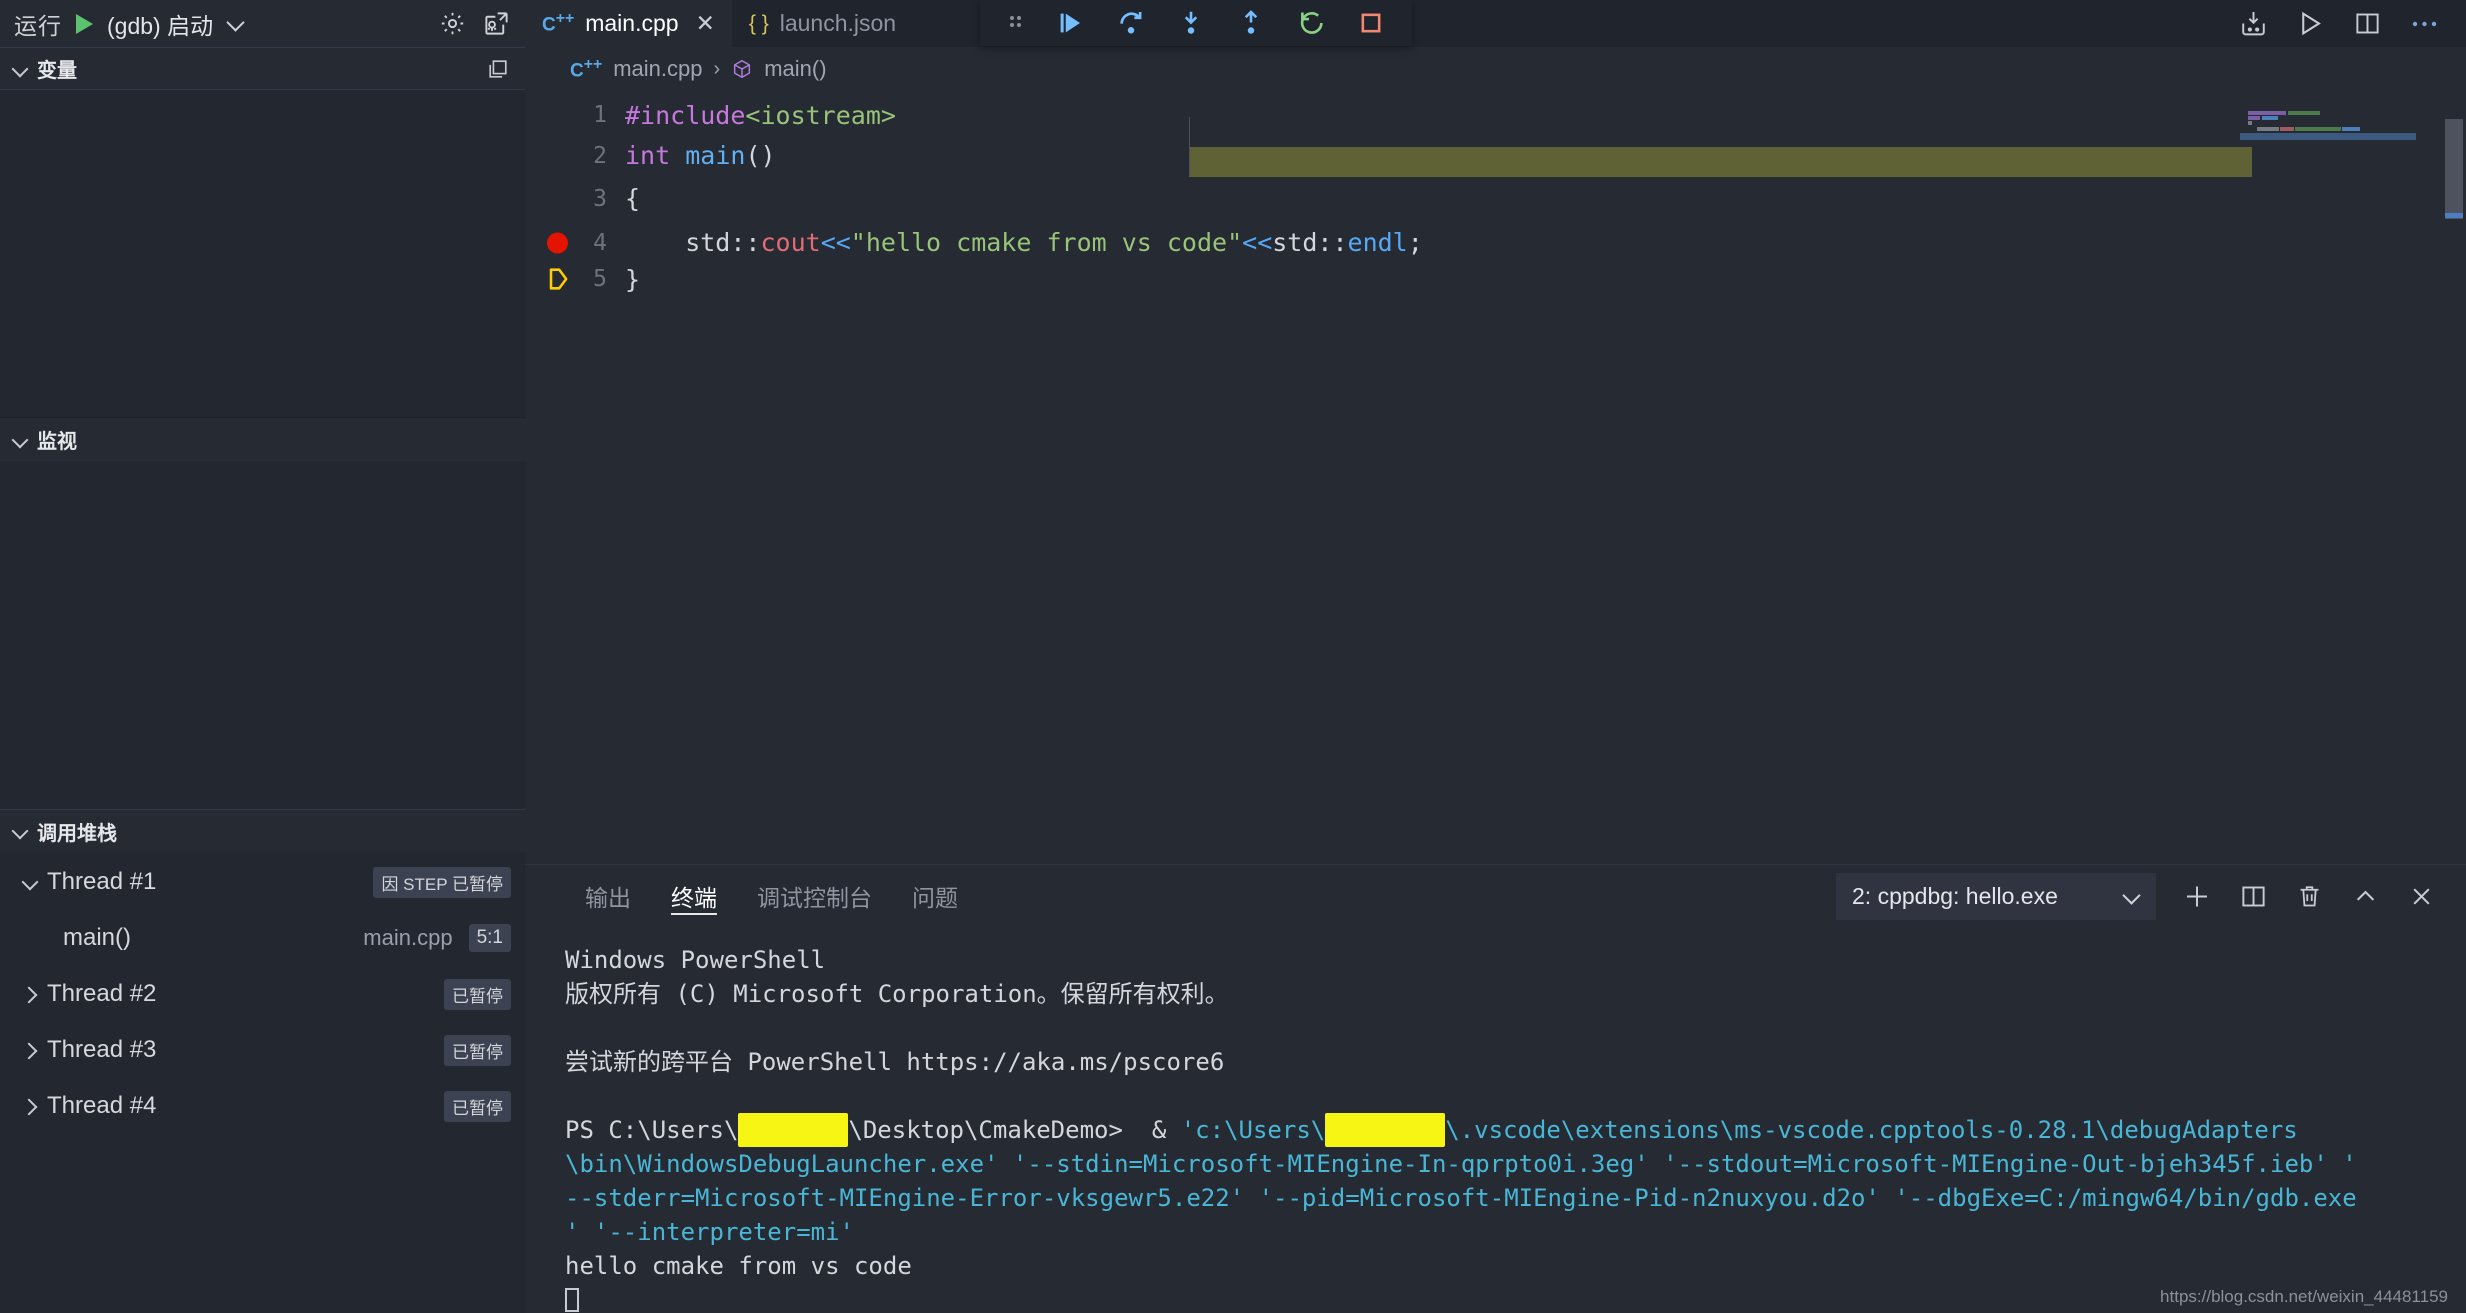  Describe the element at coordinates (1016, 23) in the screenshot. I see `drag-handle-icon` at that location.